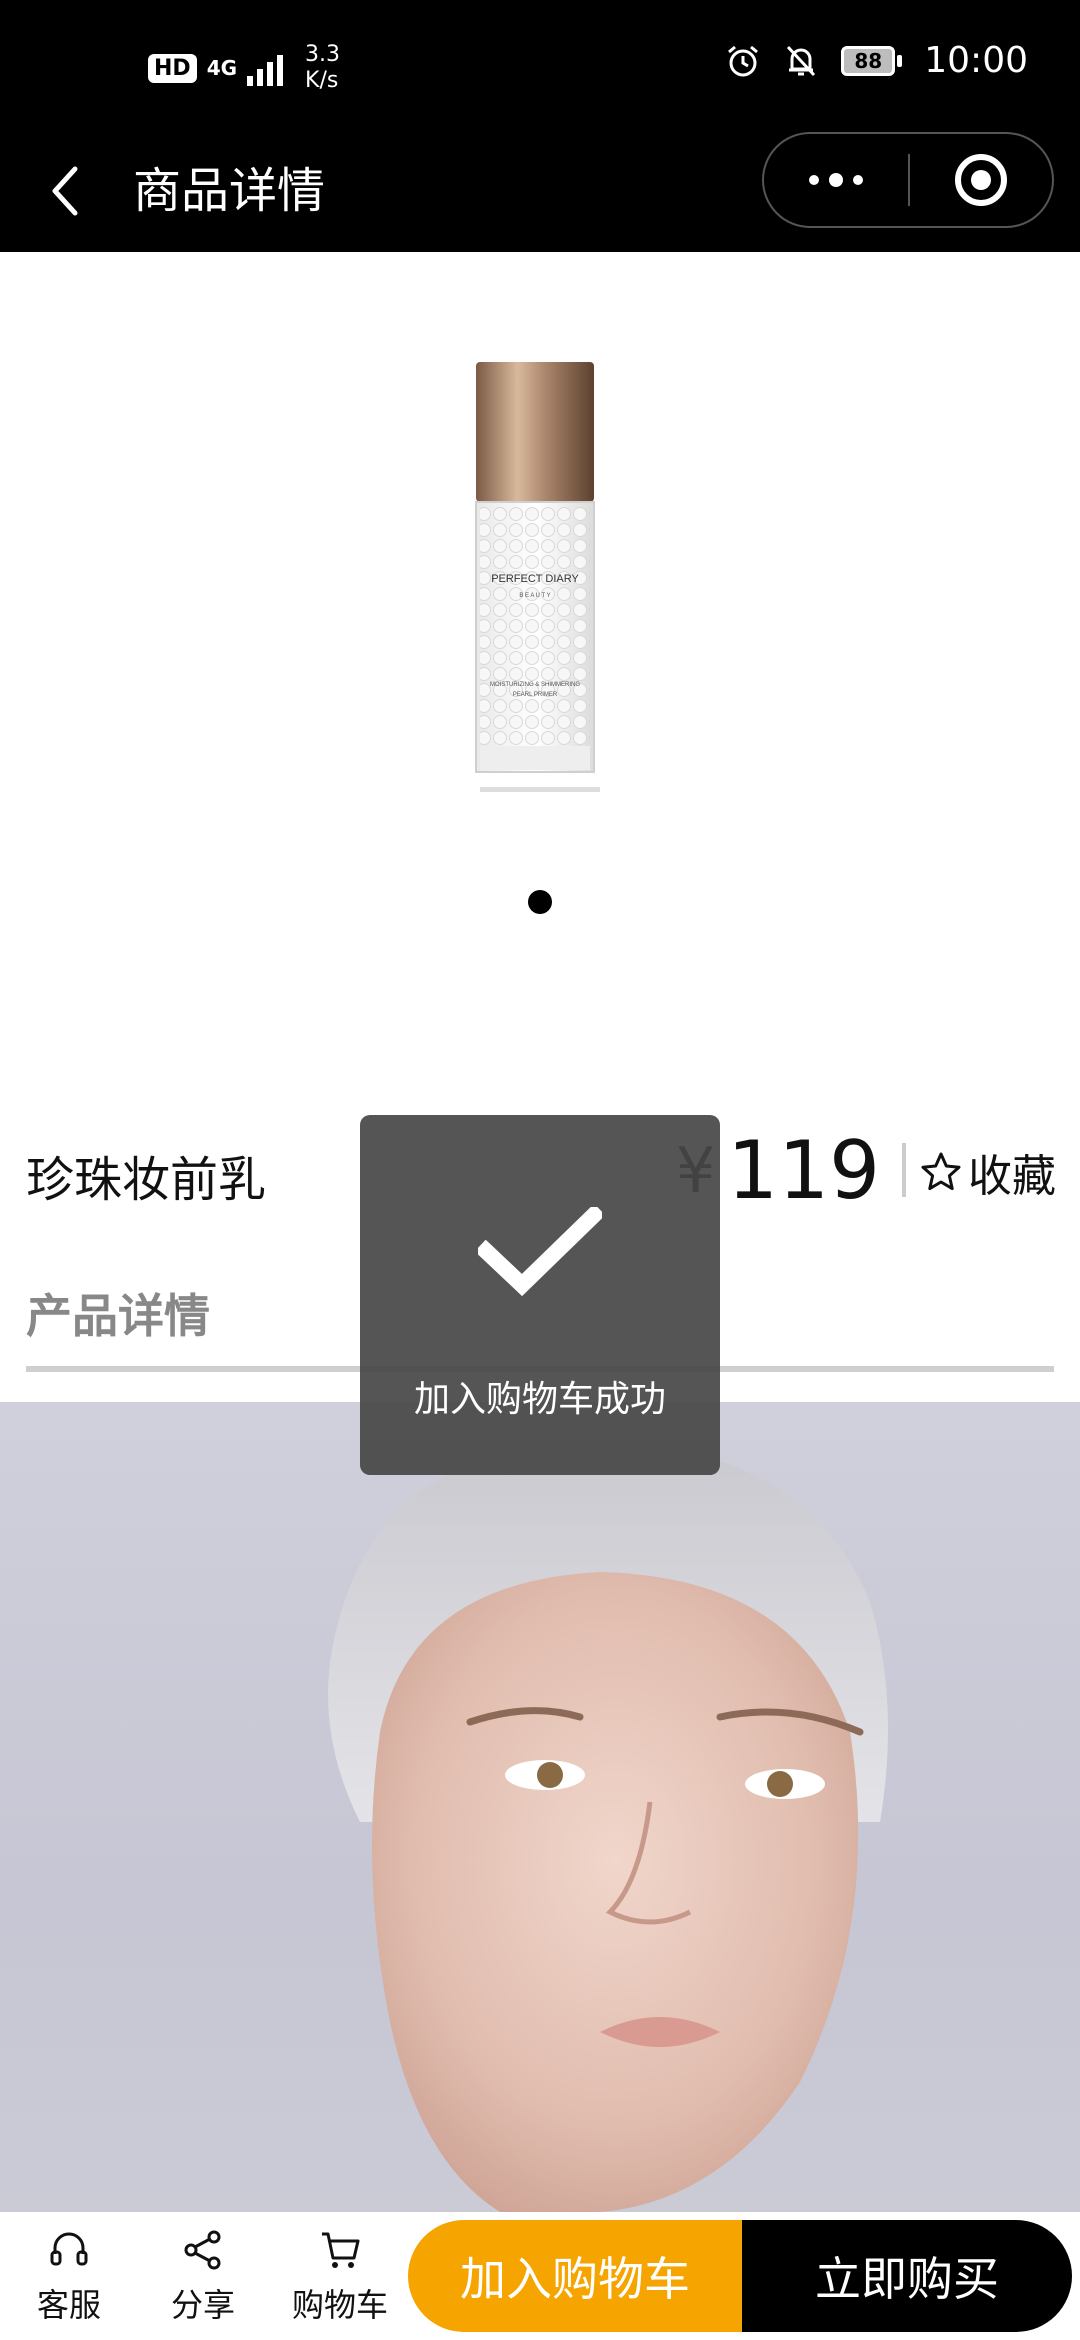  What do you see at coordinates (540, 65) in the screenshot?
I see `status-bar: HD 4G 3.3 K/s 88 10:00` at bounding box center [540, 65].